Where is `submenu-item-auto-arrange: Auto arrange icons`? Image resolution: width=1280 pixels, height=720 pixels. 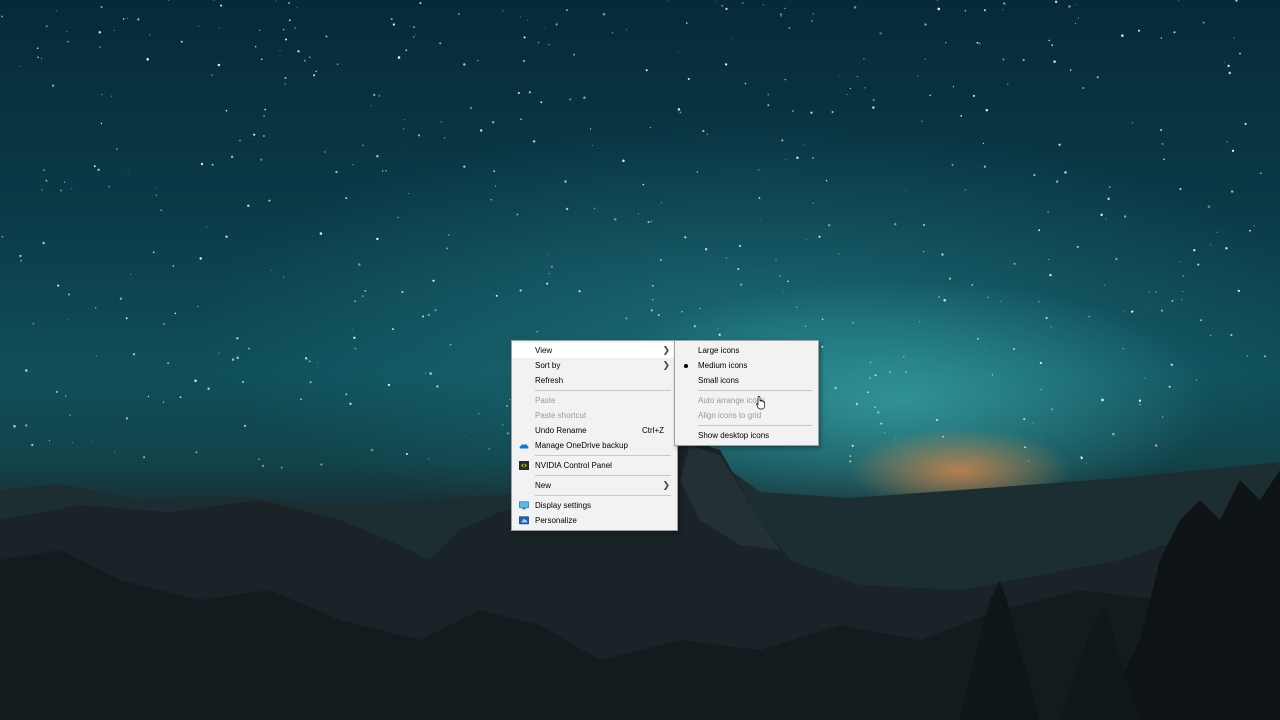 submenu-item-auto-arrange: Auto arrange icons is located at coordinates (746, 400).